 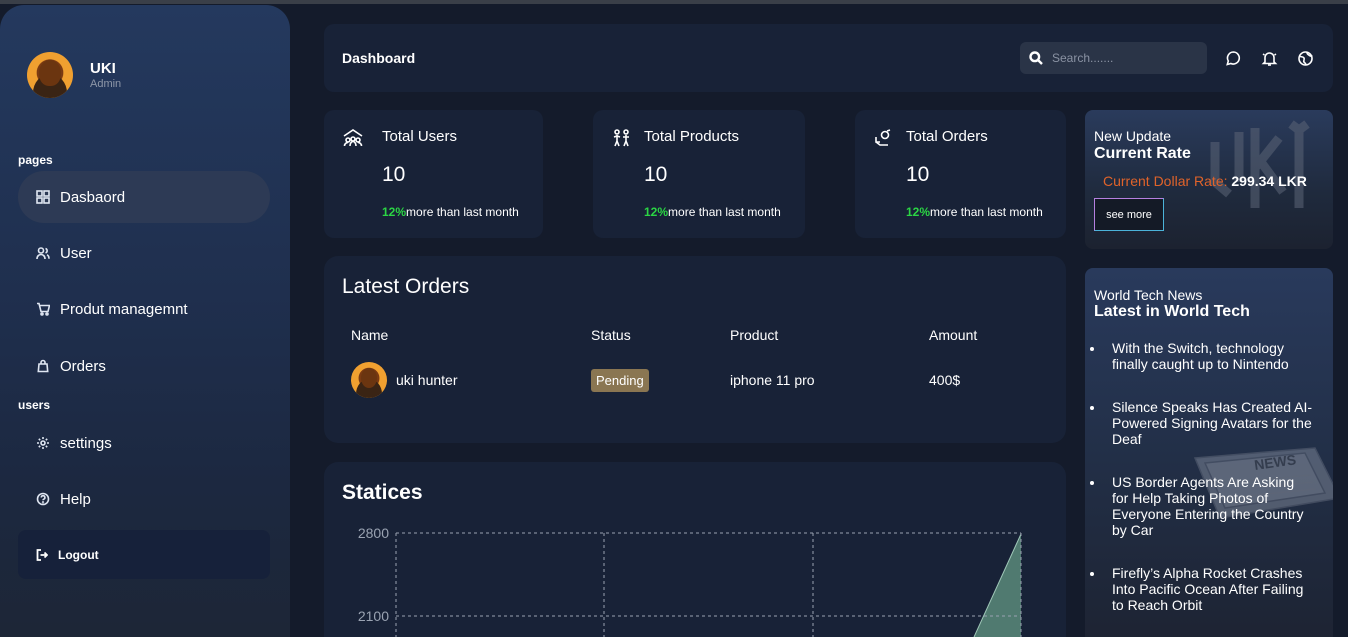 What do you see at coordinates (1124, 58) in the screenshot?
I see `search-input` at bounding box center [1124, 58].